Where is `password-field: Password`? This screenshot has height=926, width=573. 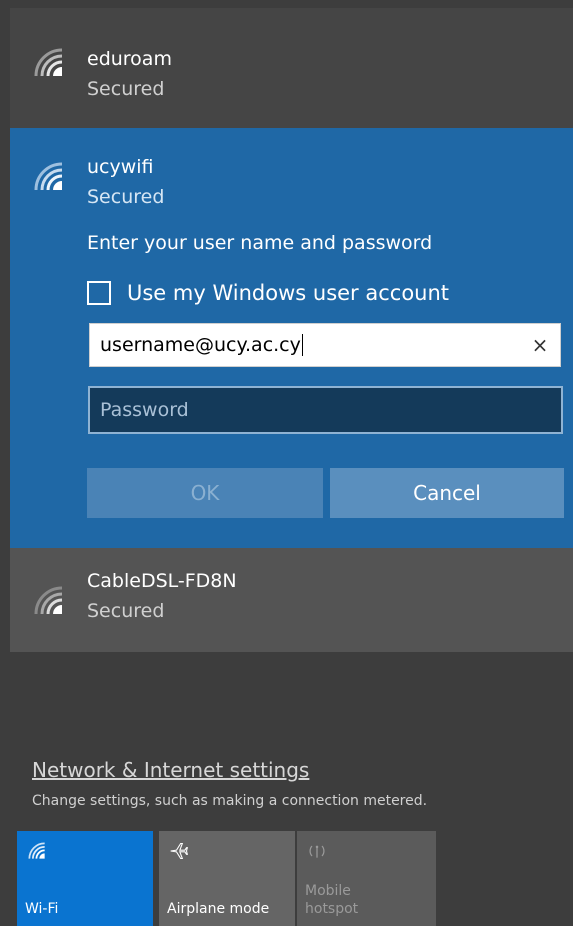
password-field: Password is located at coordinates (325, 410).